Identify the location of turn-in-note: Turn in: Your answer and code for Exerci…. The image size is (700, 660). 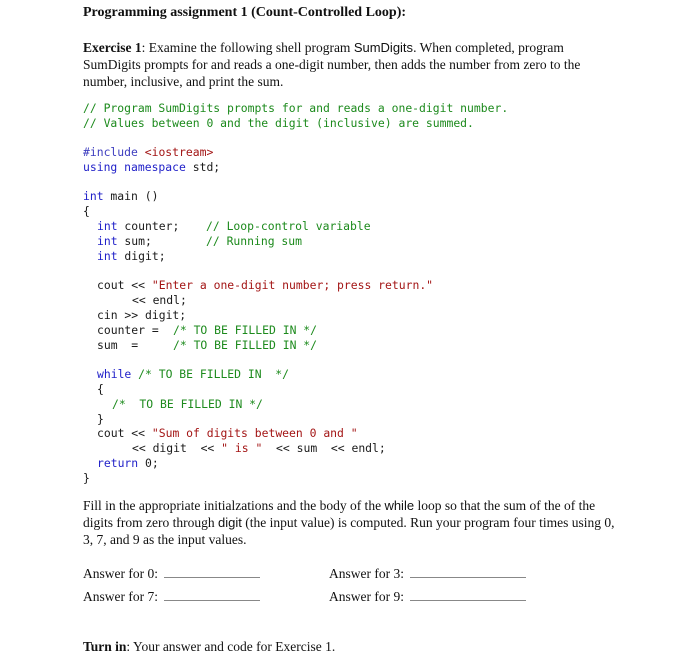
(209, 646).